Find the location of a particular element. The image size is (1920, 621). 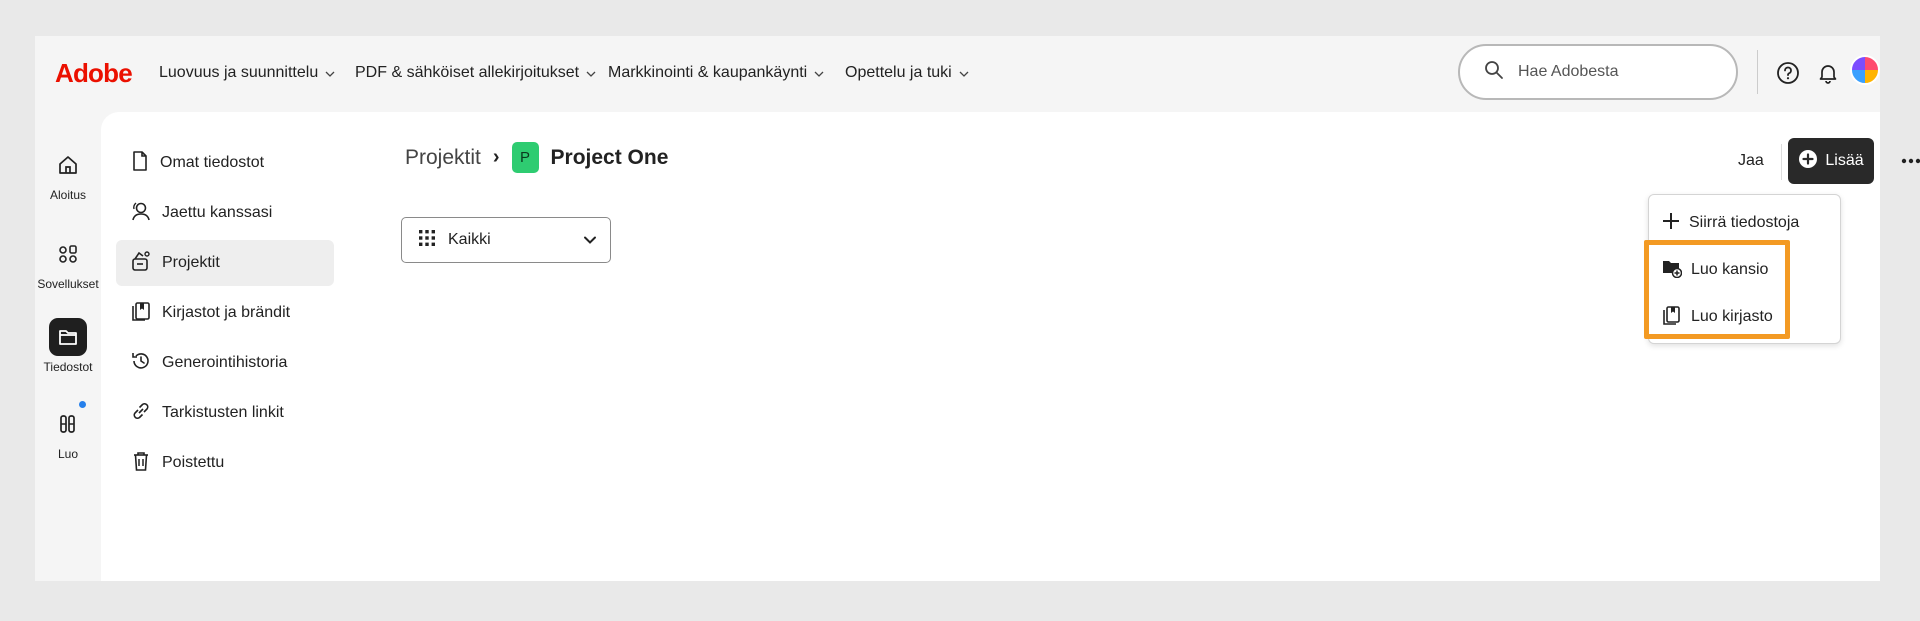

share-button: Jaa is located at coordinates (1751, 161).